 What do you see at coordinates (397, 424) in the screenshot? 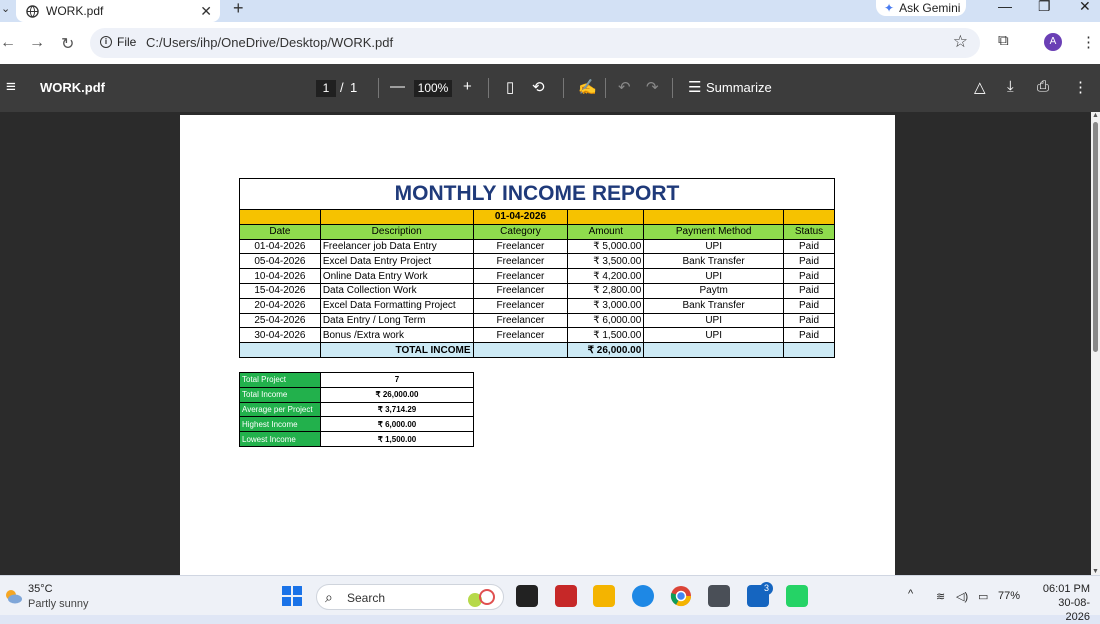
I see `summary-value: ₹ 6,000.00` at bounding box center [397, 424].